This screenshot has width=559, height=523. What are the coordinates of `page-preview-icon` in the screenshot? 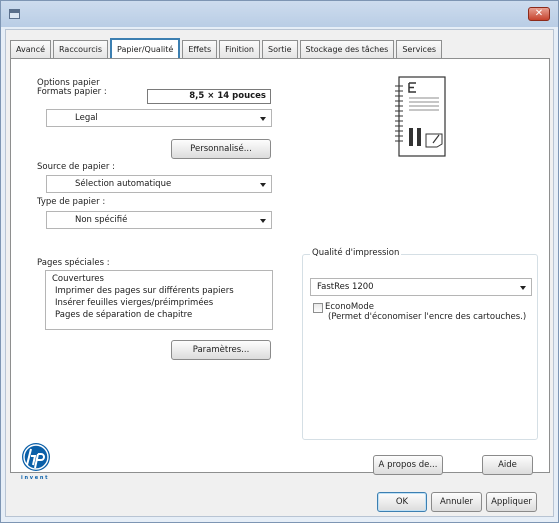 It's located at (420, 116).